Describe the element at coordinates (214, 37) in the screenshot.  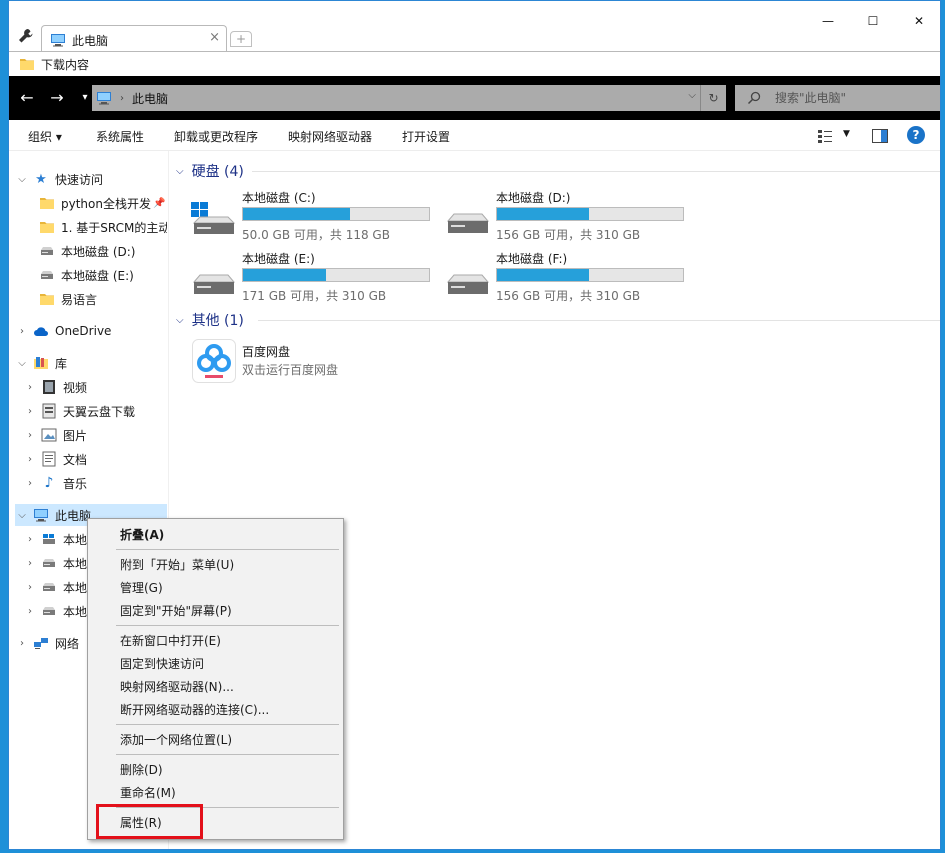
I see `tab-close-icon: ×` at that location.